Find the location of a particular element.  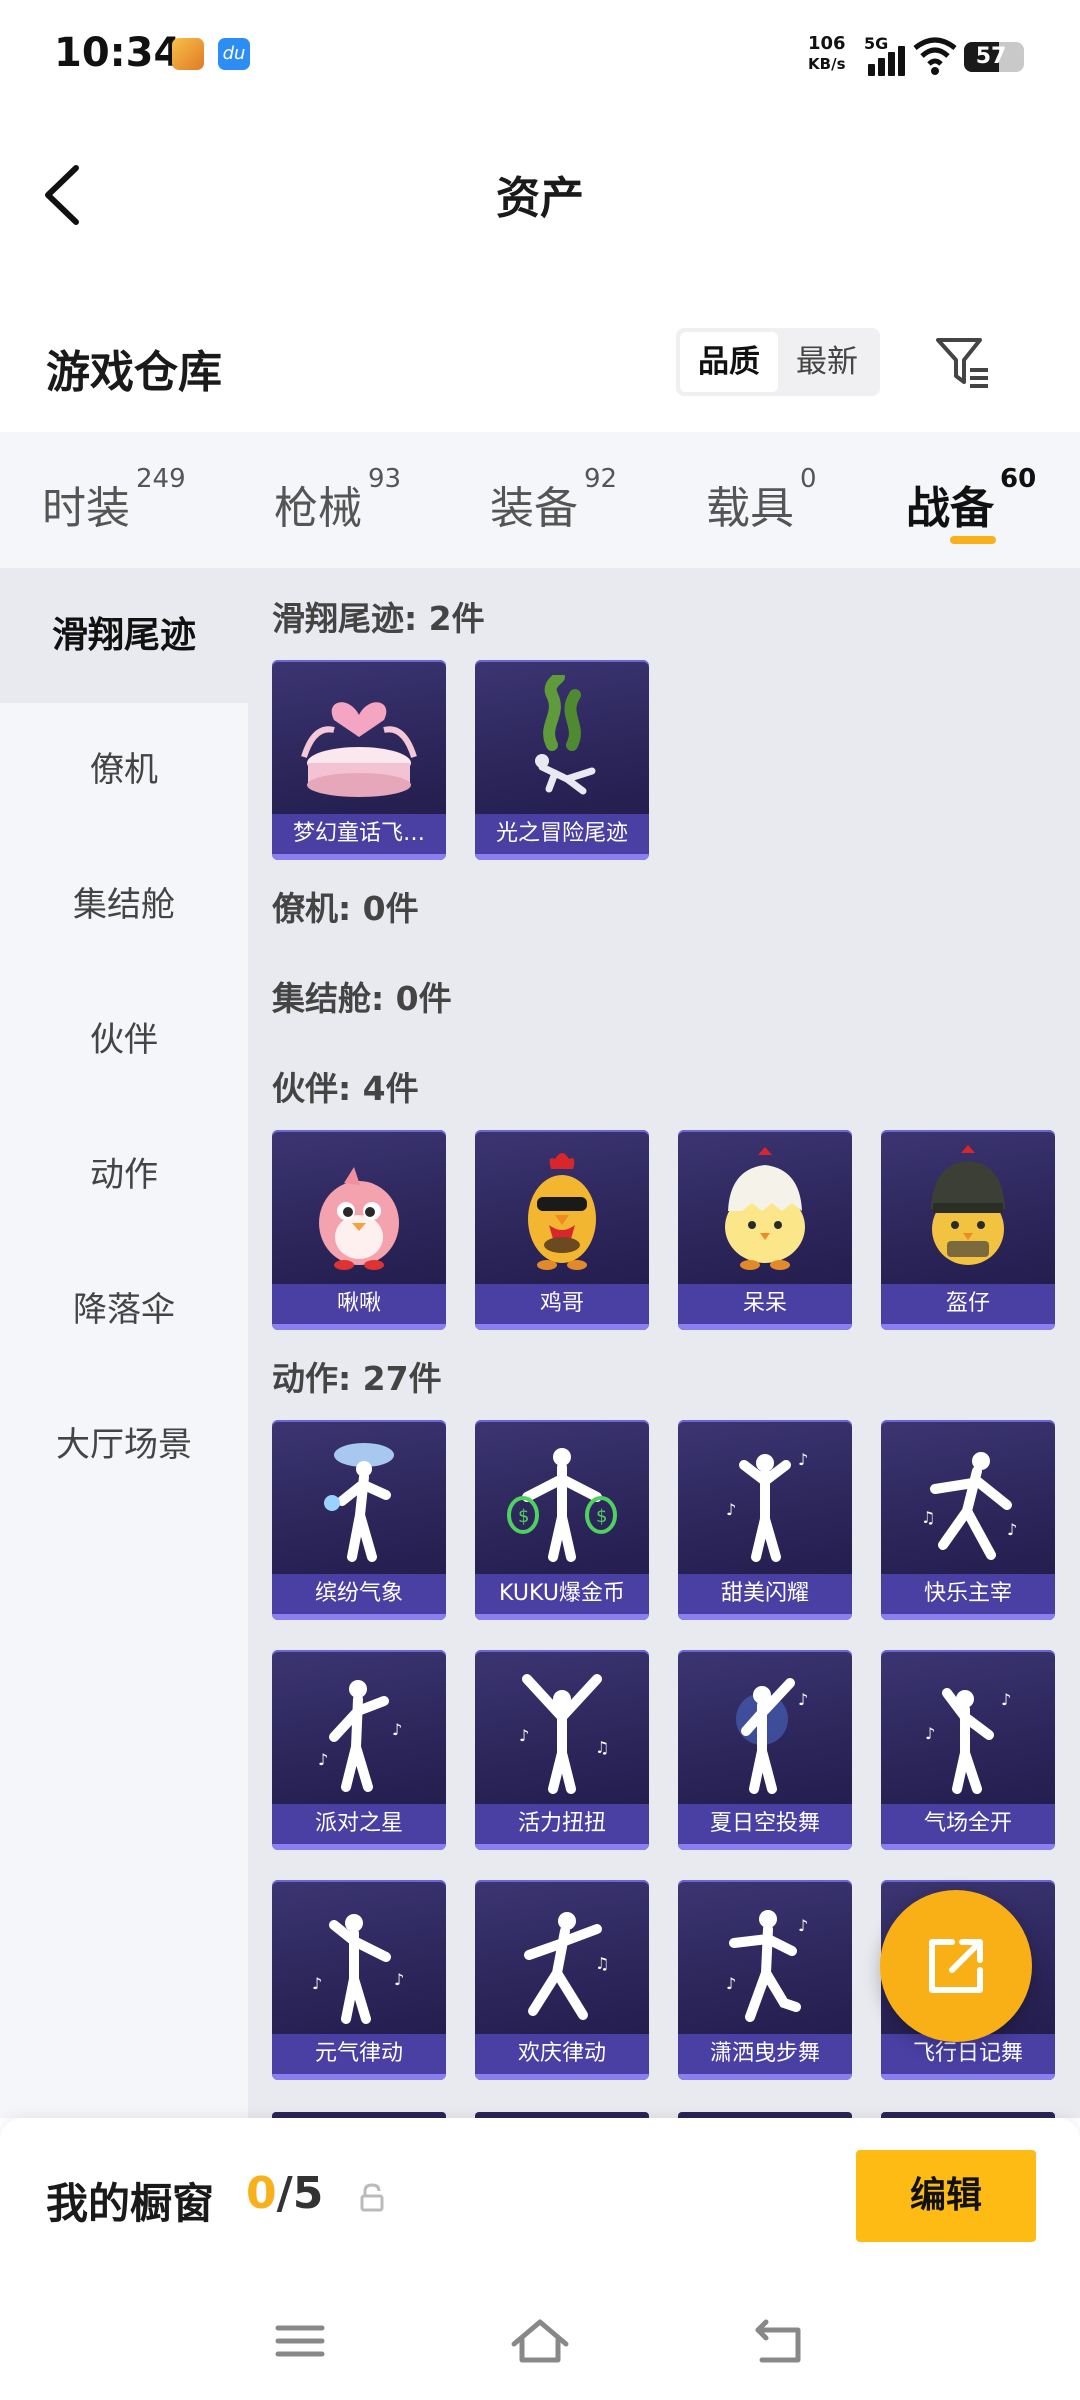

item-card: 啾啾 is located at coordinates (359, 1230).